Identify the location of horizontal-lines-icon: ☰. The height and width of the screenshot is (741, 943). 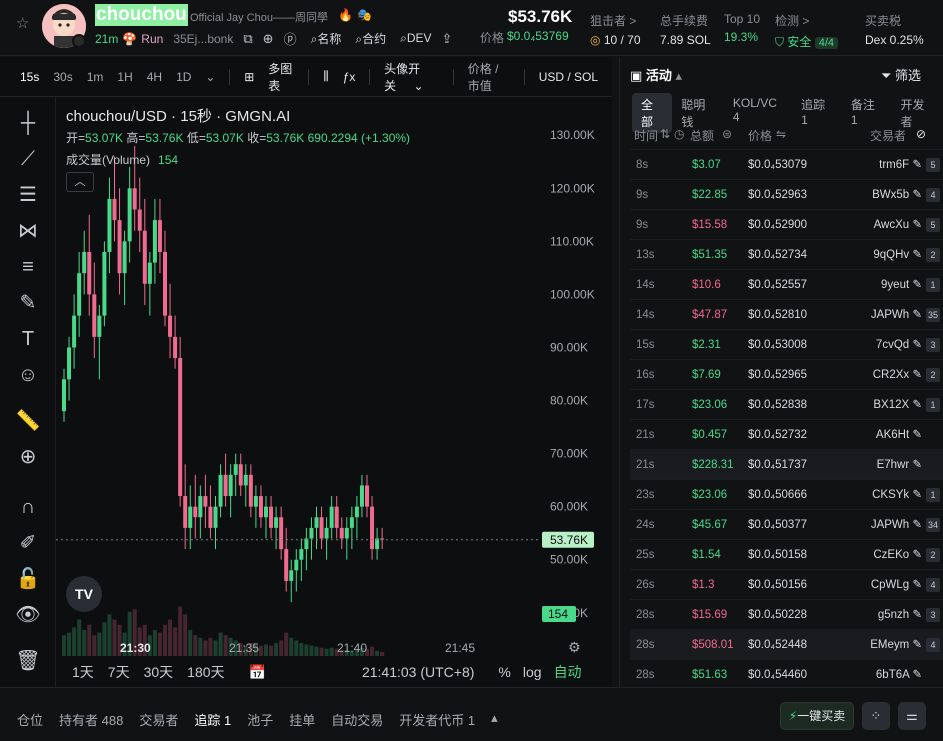
(28, 195).